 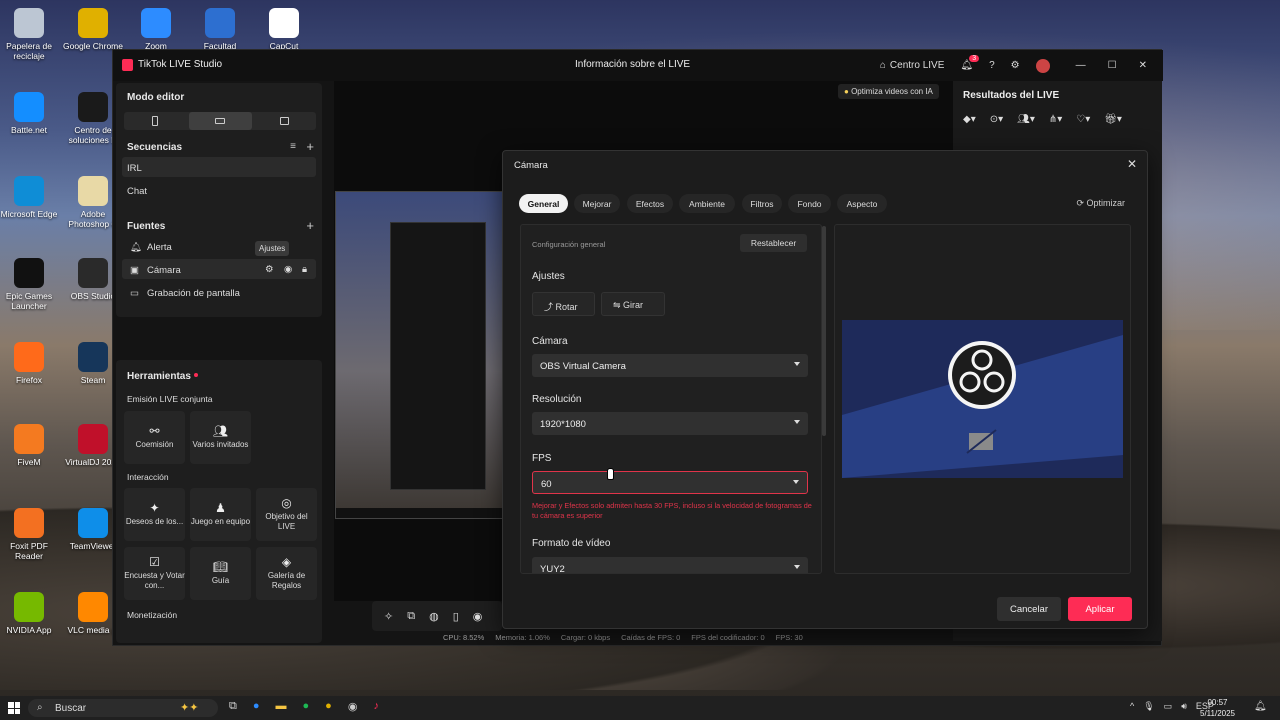 I want to click on gift-icon: 🎁︎▾, so click(x=1113, y=119).